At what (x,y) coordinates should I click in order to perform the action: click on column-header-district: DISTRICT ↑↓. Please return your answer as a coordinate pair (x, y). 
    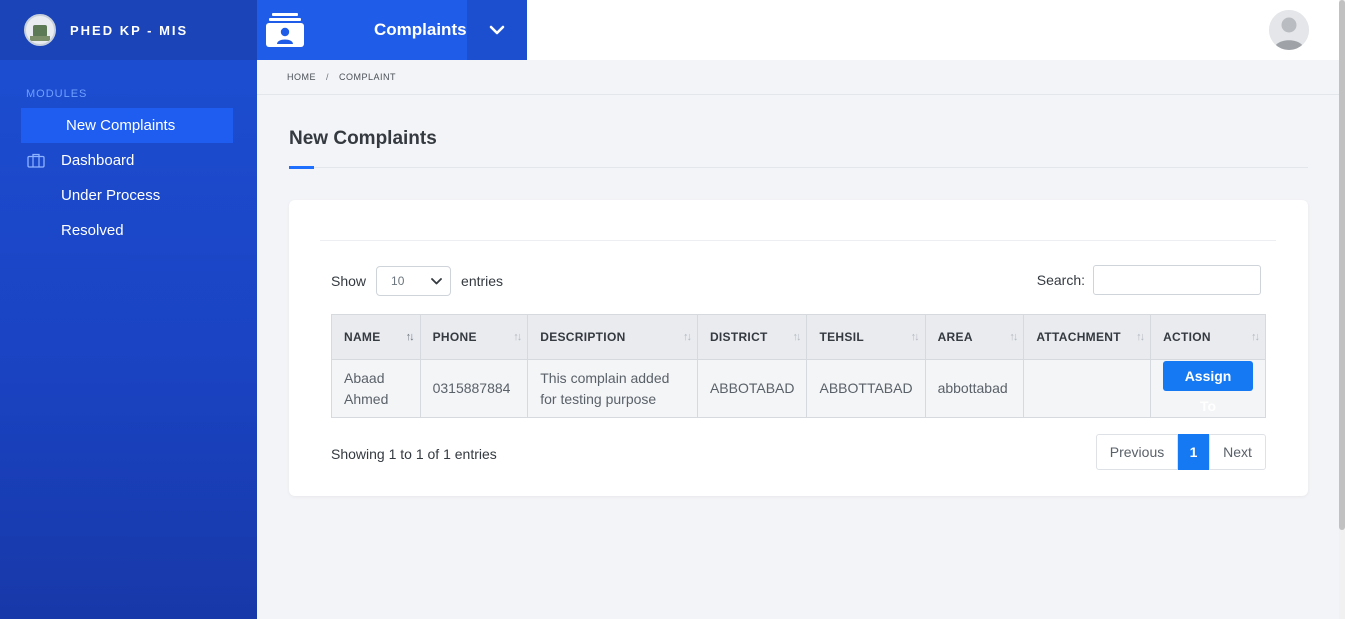
    Looking at the image, I should click on (752, 337).